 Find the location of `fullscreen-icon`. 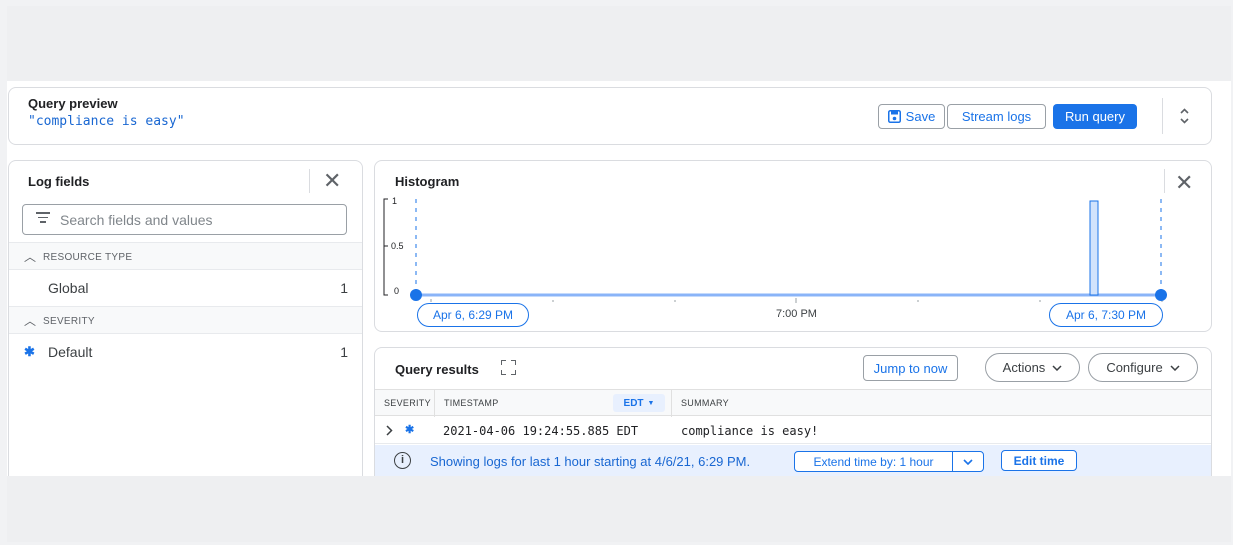

fullscreen-icon is located at coordinates (508, 367).